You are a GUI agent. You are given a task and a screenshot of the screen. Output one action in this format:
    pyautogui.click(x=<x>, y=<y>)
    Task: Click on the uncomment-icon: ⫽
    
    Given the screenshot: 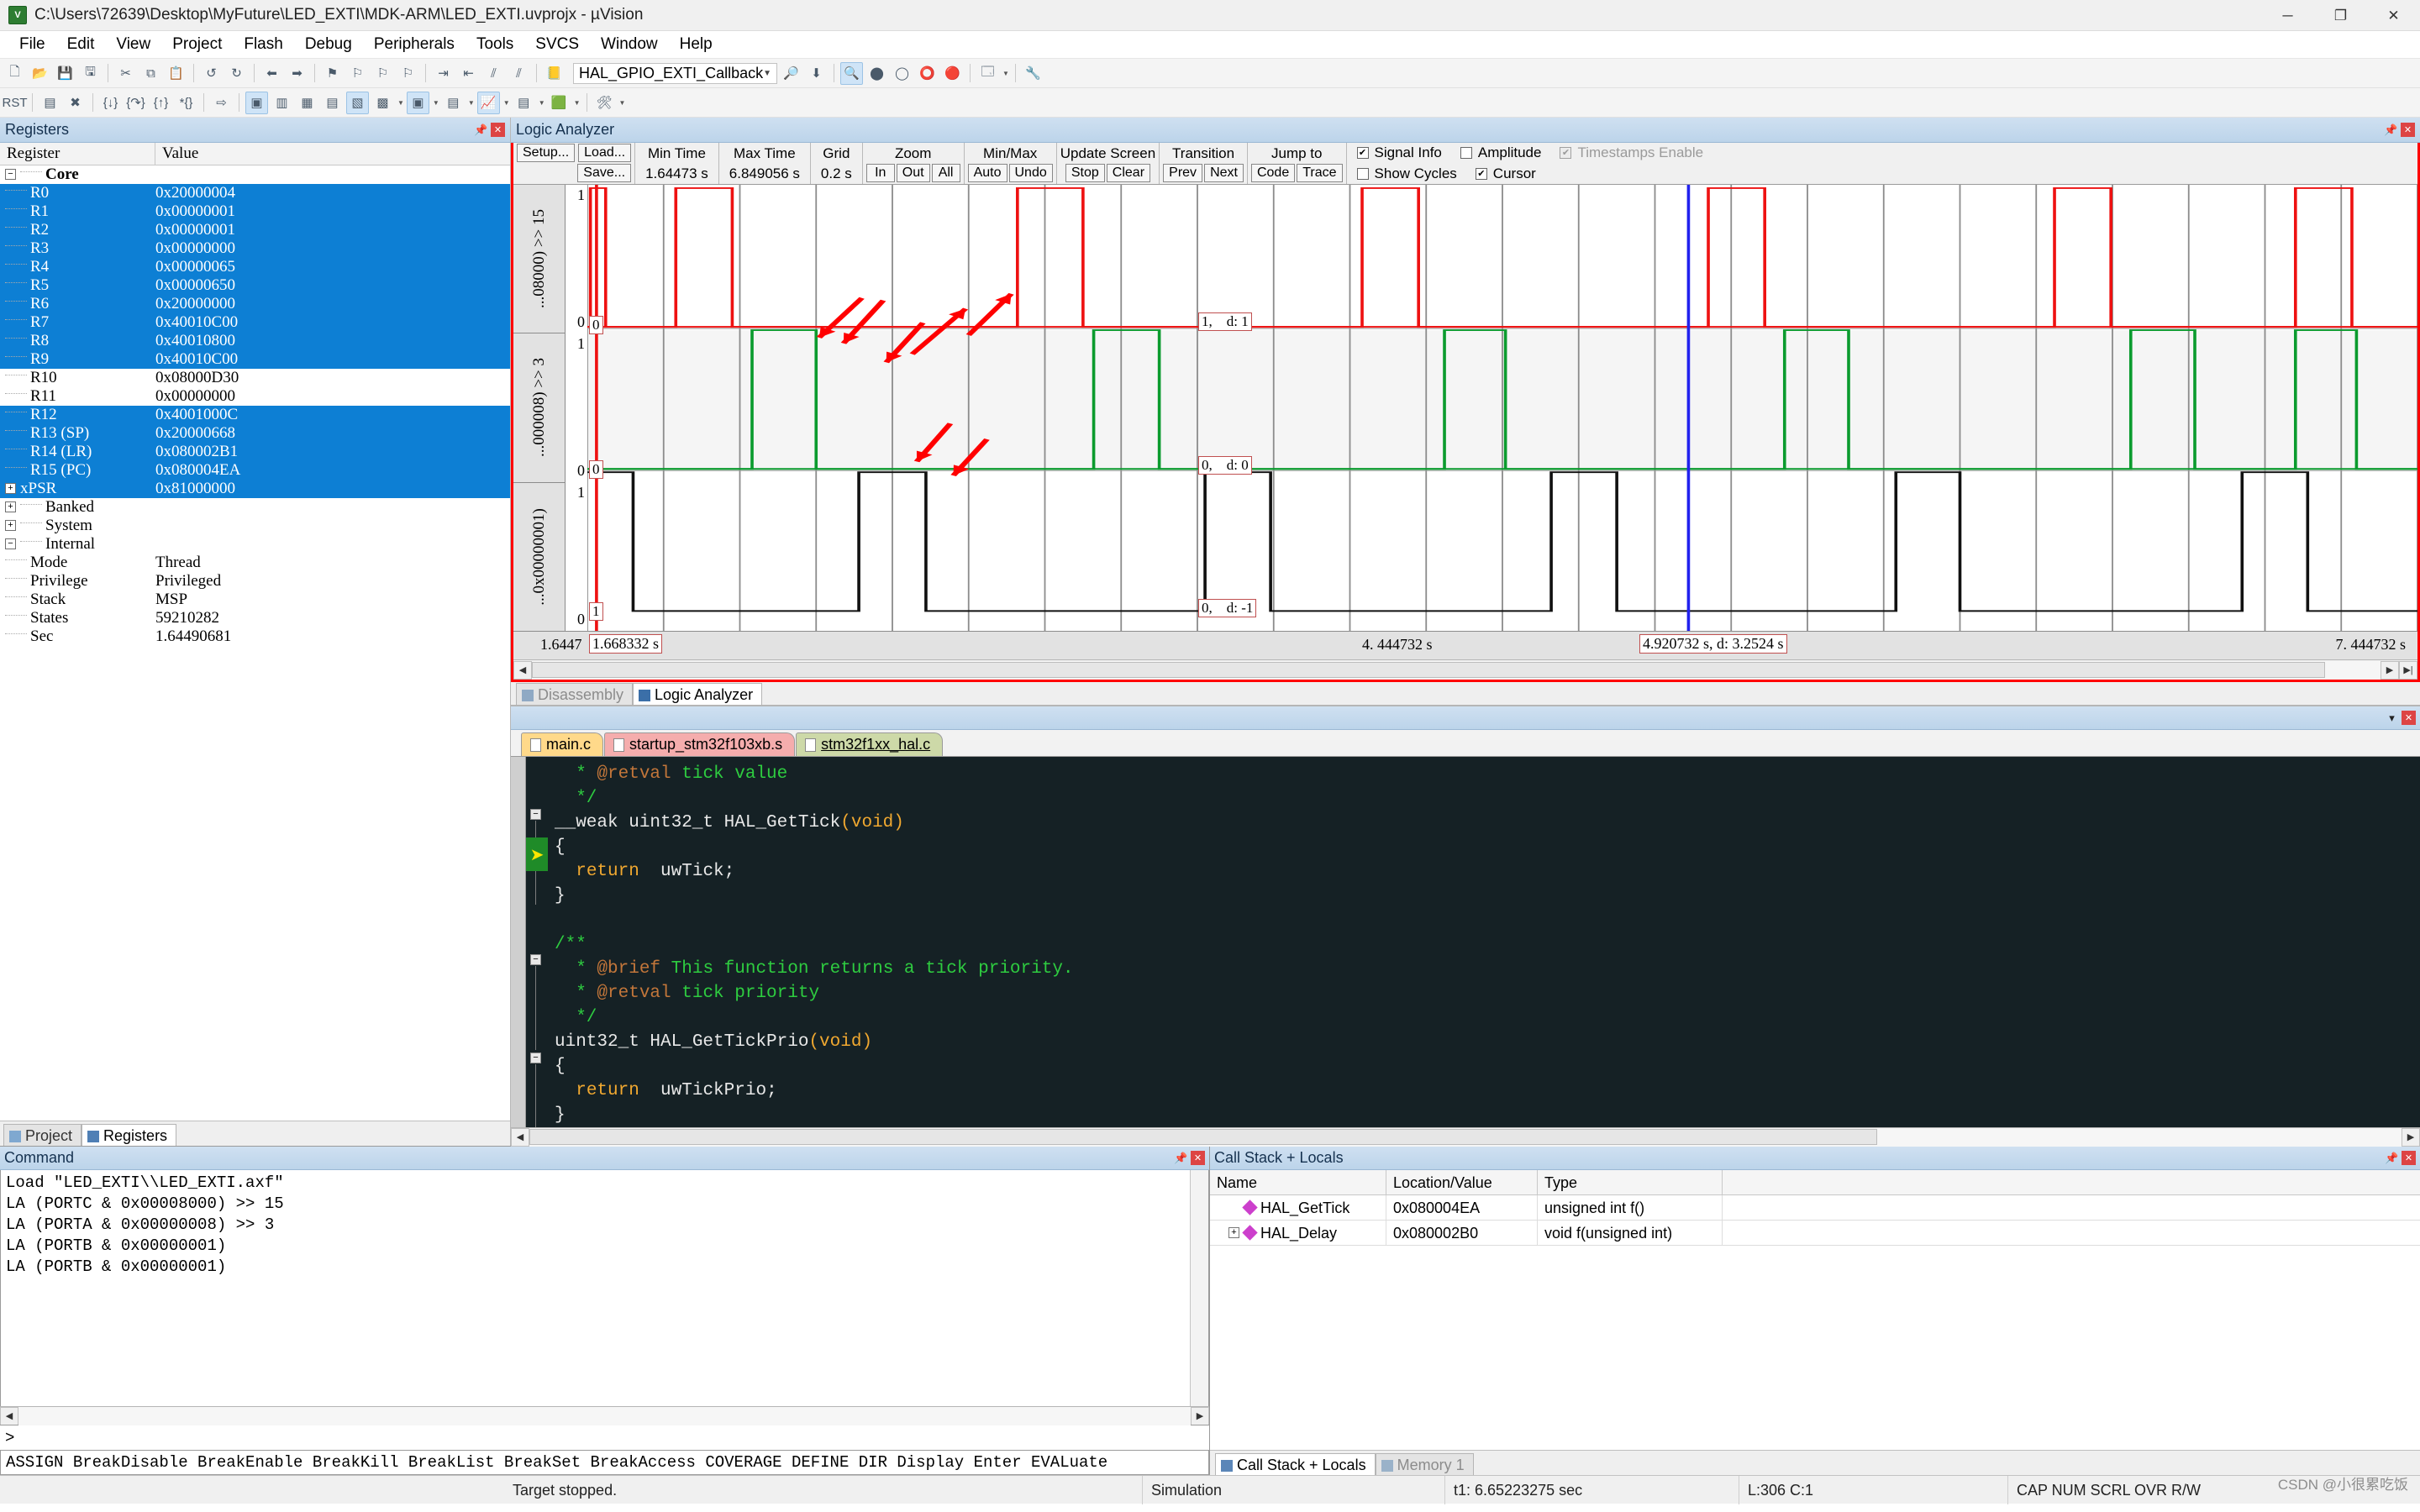 What is the action you would take?
    pyautogui.click(x=519, y=73)
    